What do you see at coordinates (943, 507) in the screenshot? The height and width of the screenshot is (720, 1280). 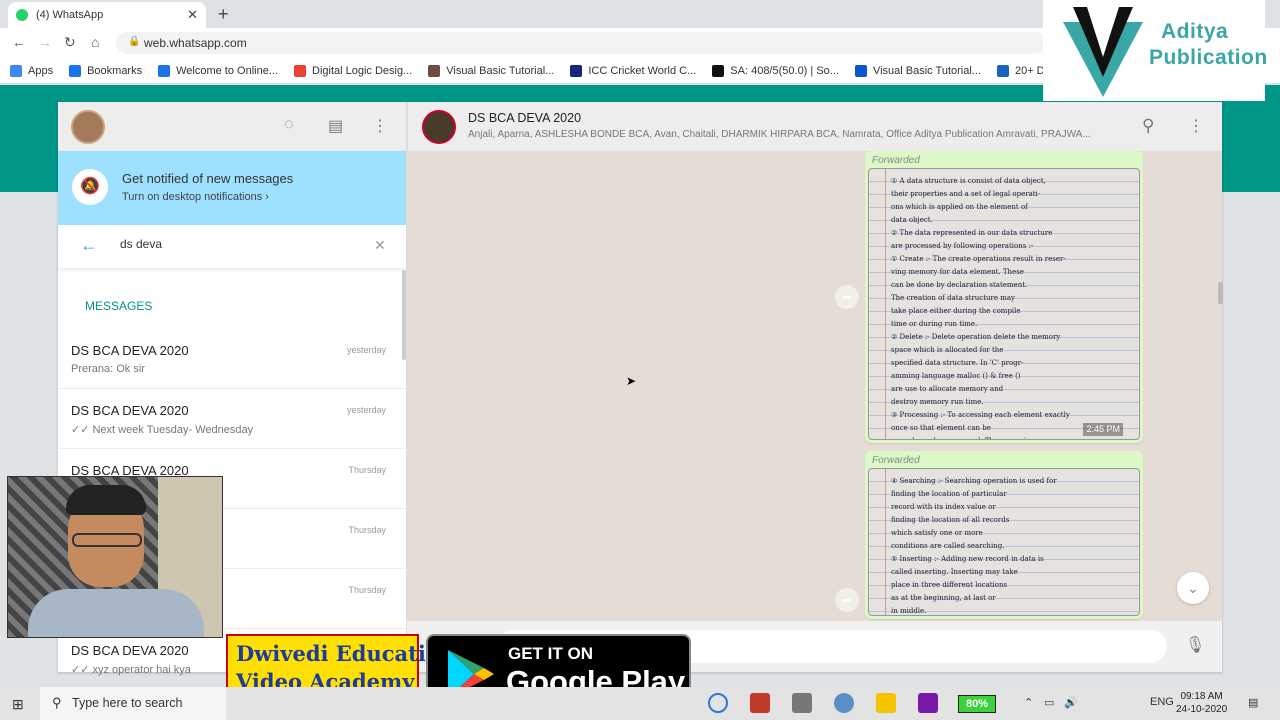 I see `handwritten-line: record with its index value or` at bounding box center [943, 507].